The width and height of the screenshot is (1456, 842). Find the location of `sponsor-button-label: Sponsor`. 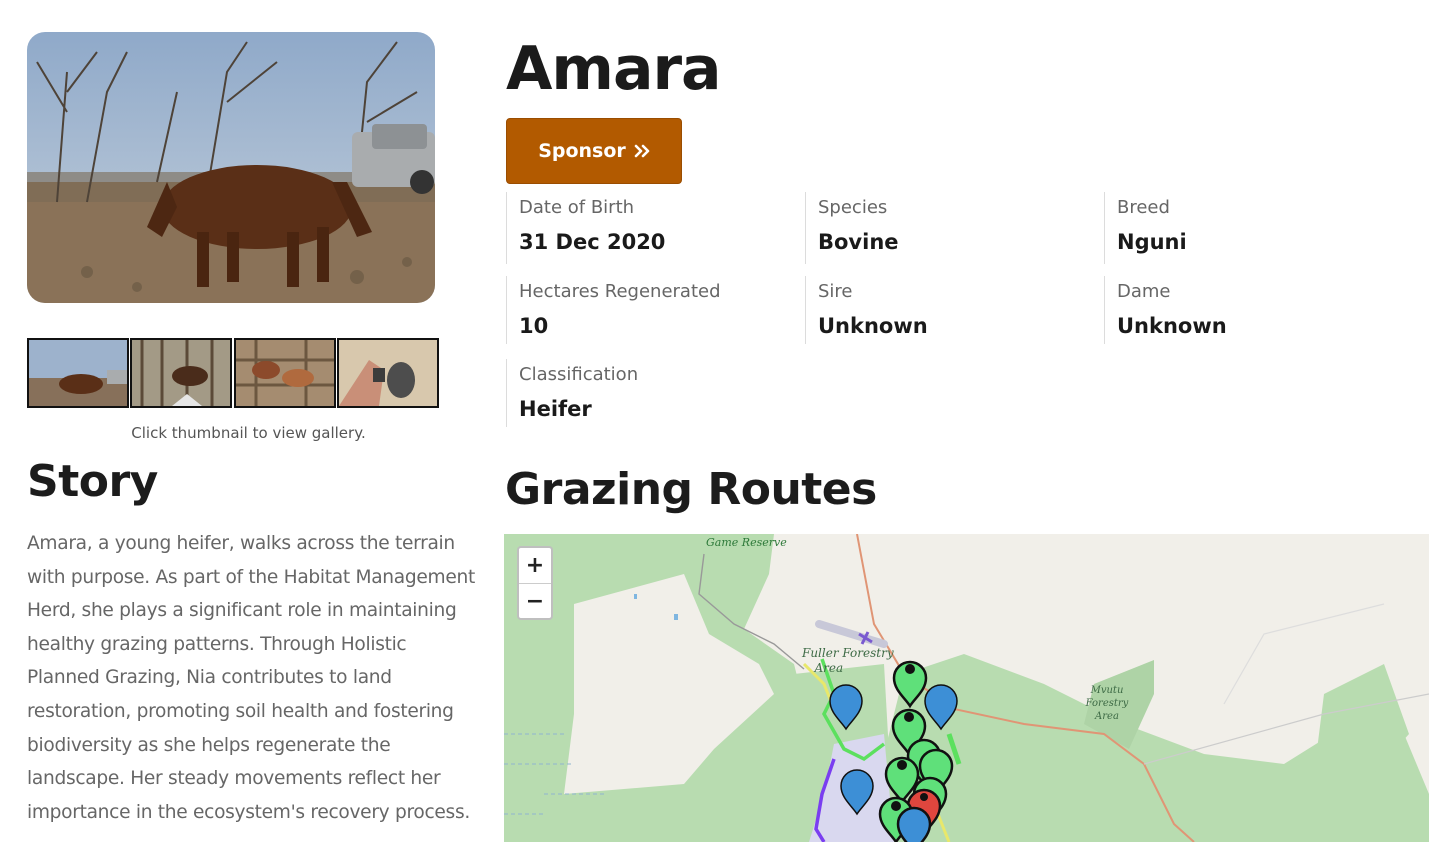

sponsor-button-label: Sponsor is located at coordinates (582, 151).